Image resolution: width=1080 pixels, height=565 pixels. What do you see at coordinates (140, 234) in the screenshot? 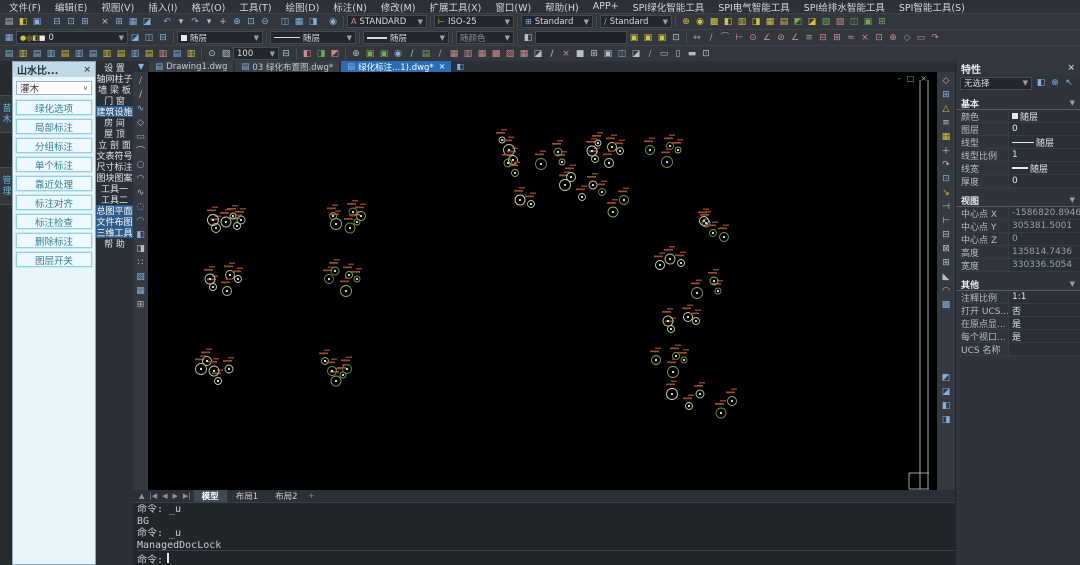
I see `insert-block-icon: ◧` at bounding box center [140, 234].